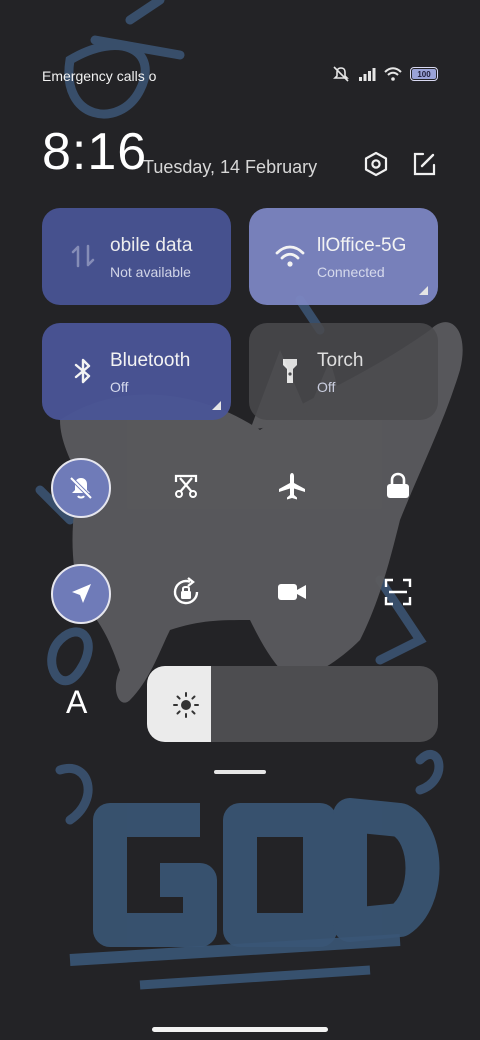  I want to click on tile-mobile-data-label: obile data, so click(151, 245).